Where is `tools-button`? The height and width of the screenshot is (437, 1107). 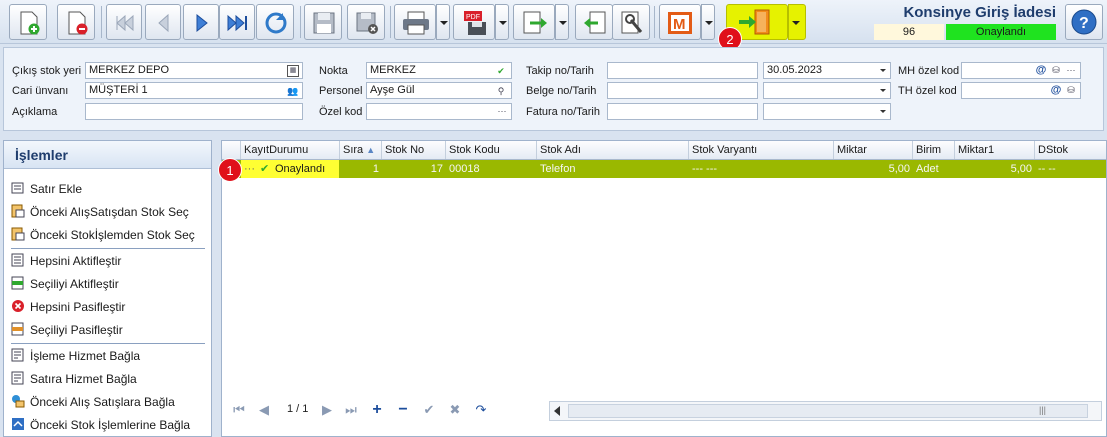
tools-button is located at coordinates (631, 22).